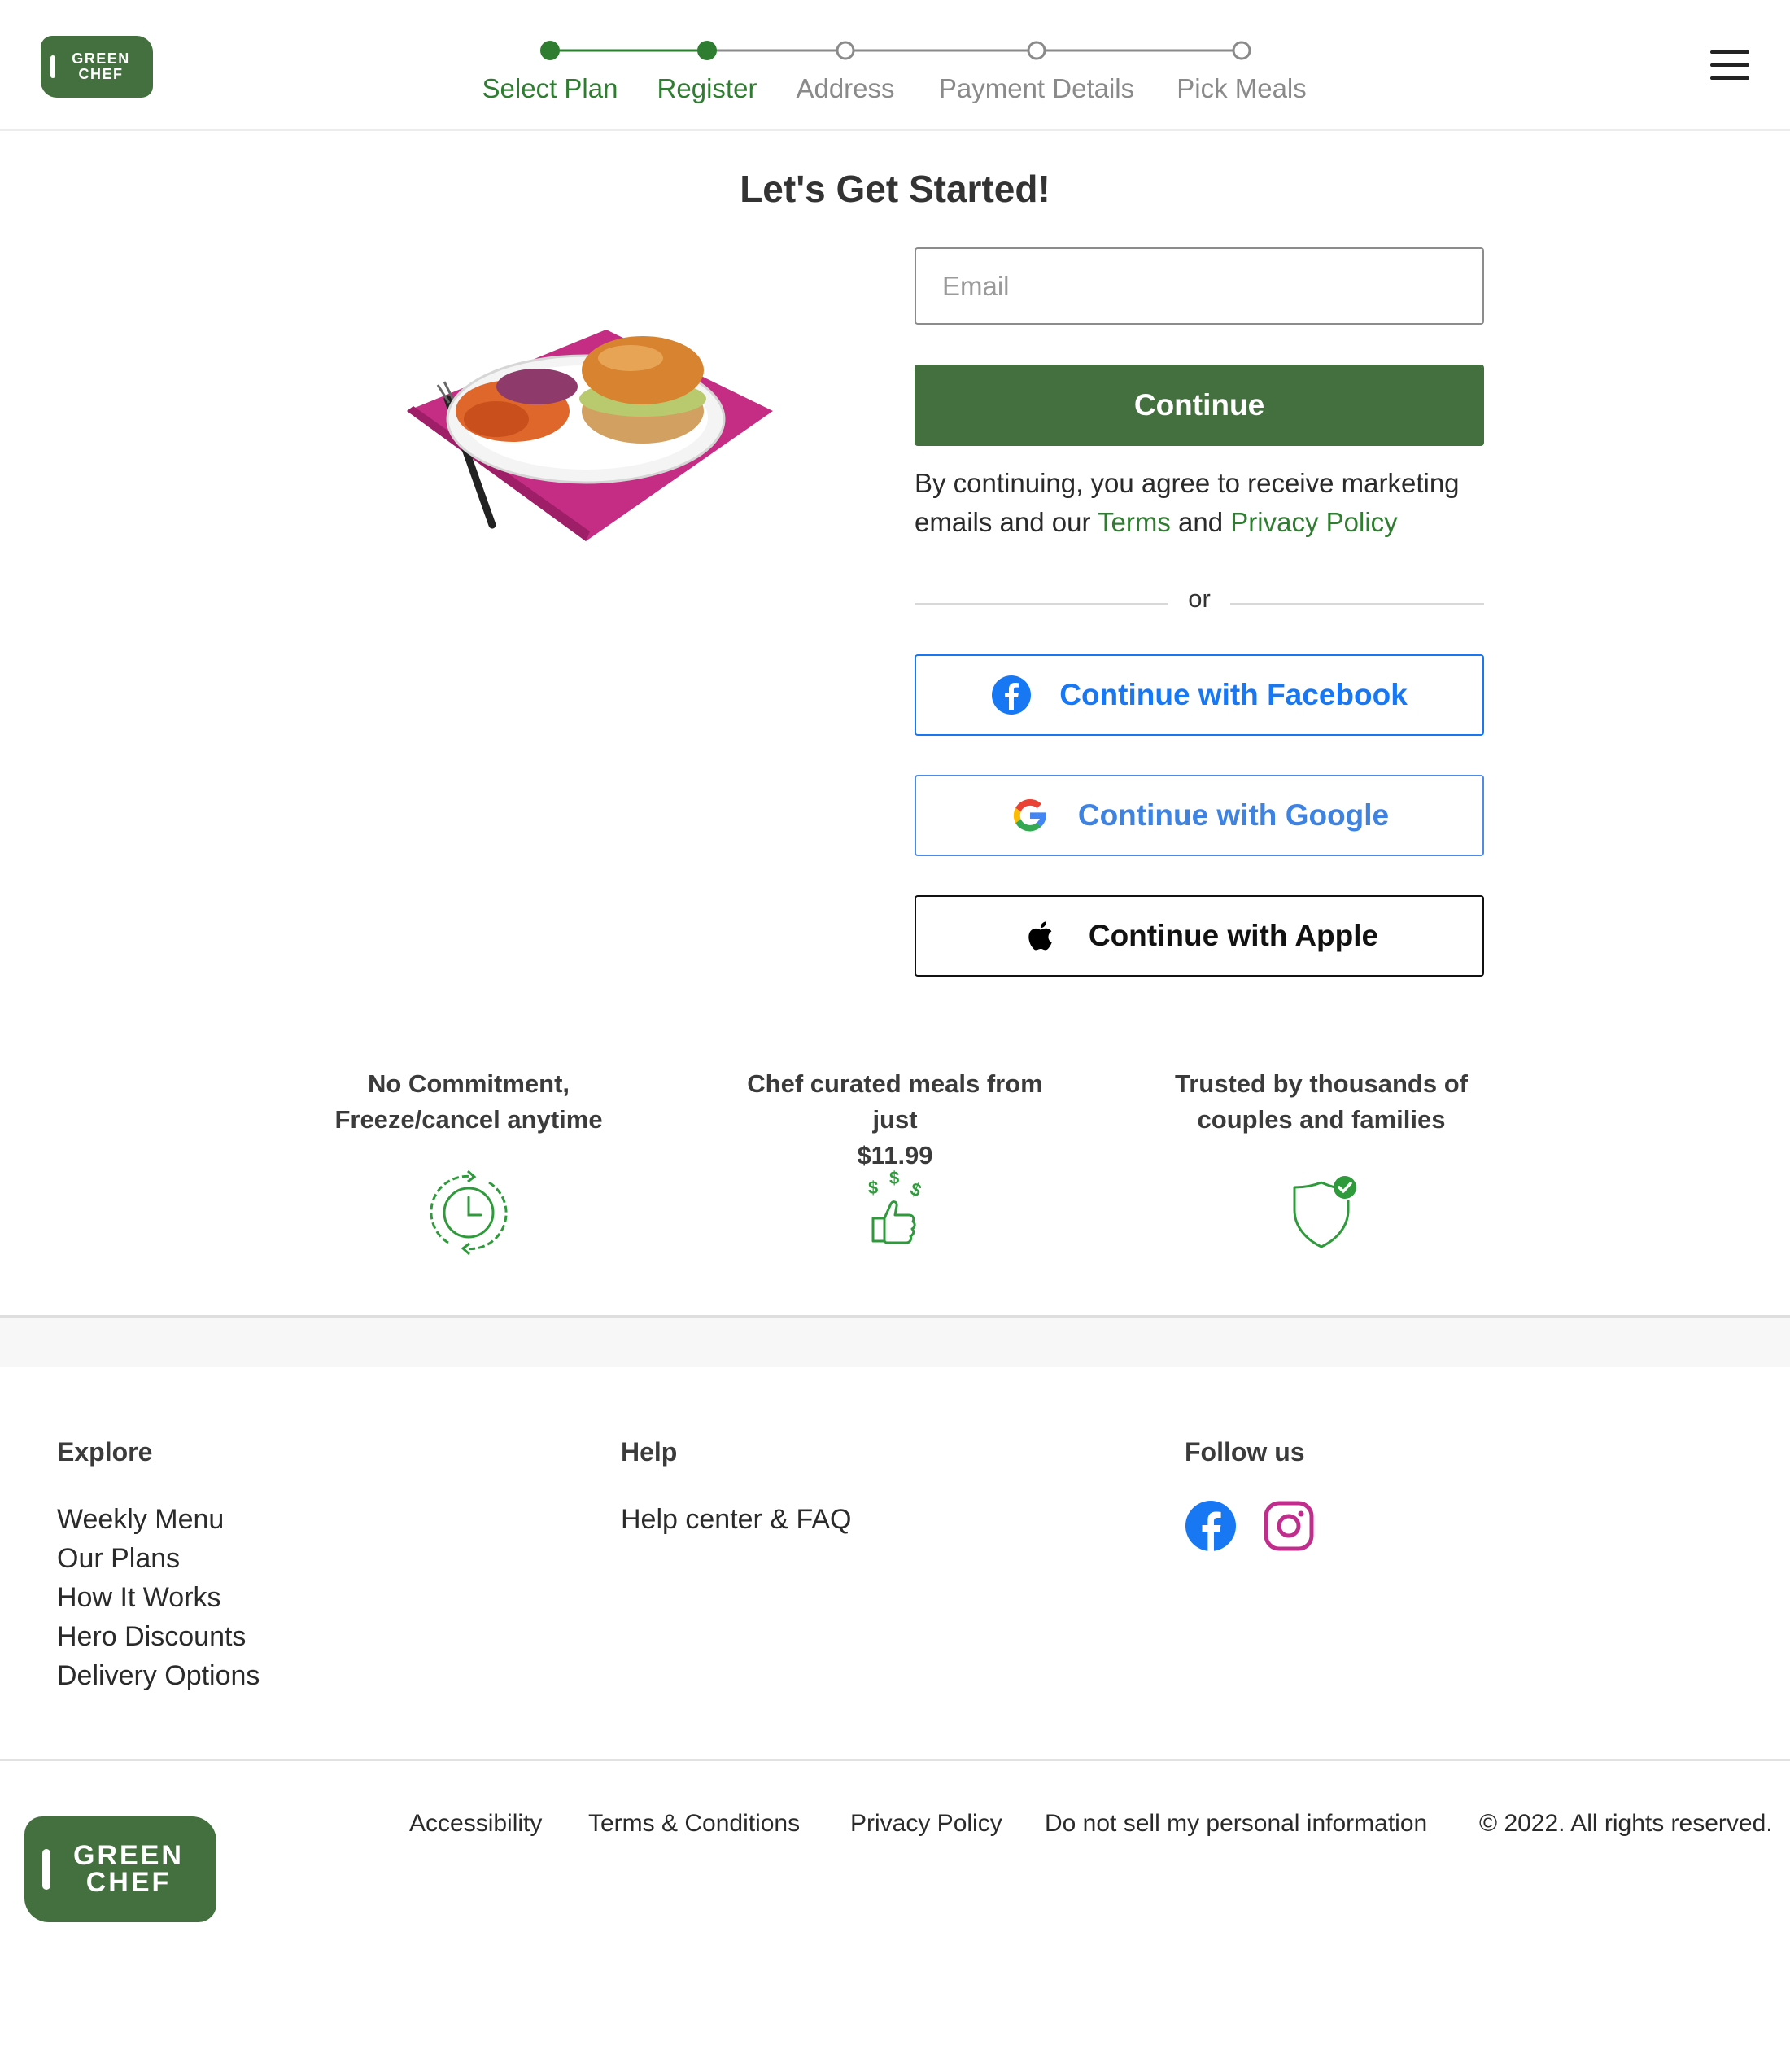 The image size is (1790, 2072). Describe the element at coordinates (1134, 522) in the screenshot. I see `terms-link: Terms` at that location.